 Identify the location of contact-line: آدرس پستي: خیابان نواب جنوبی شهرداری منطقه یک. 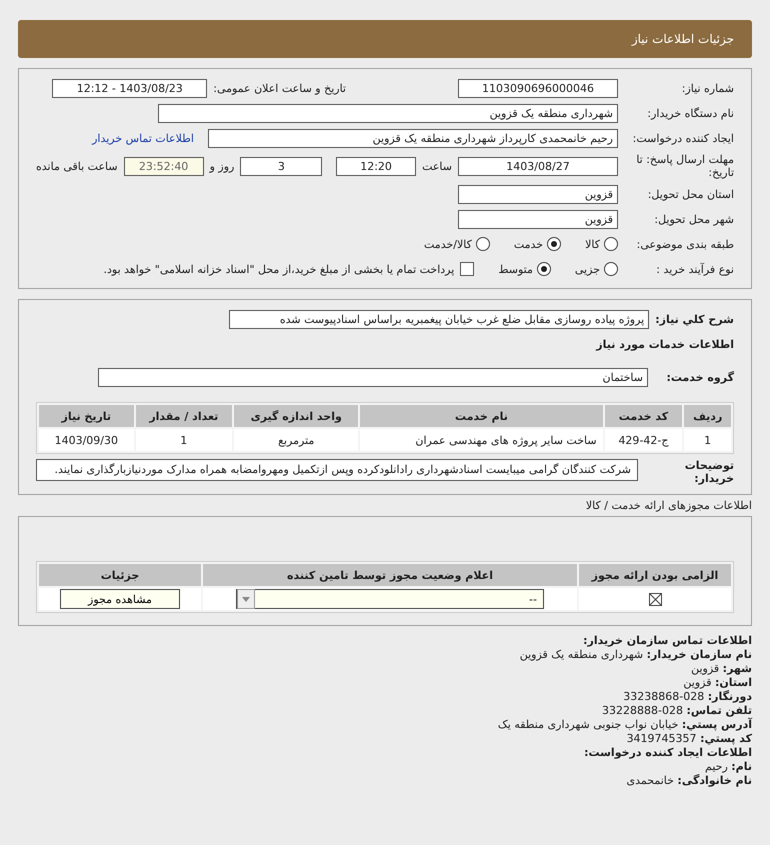
(625, 725).